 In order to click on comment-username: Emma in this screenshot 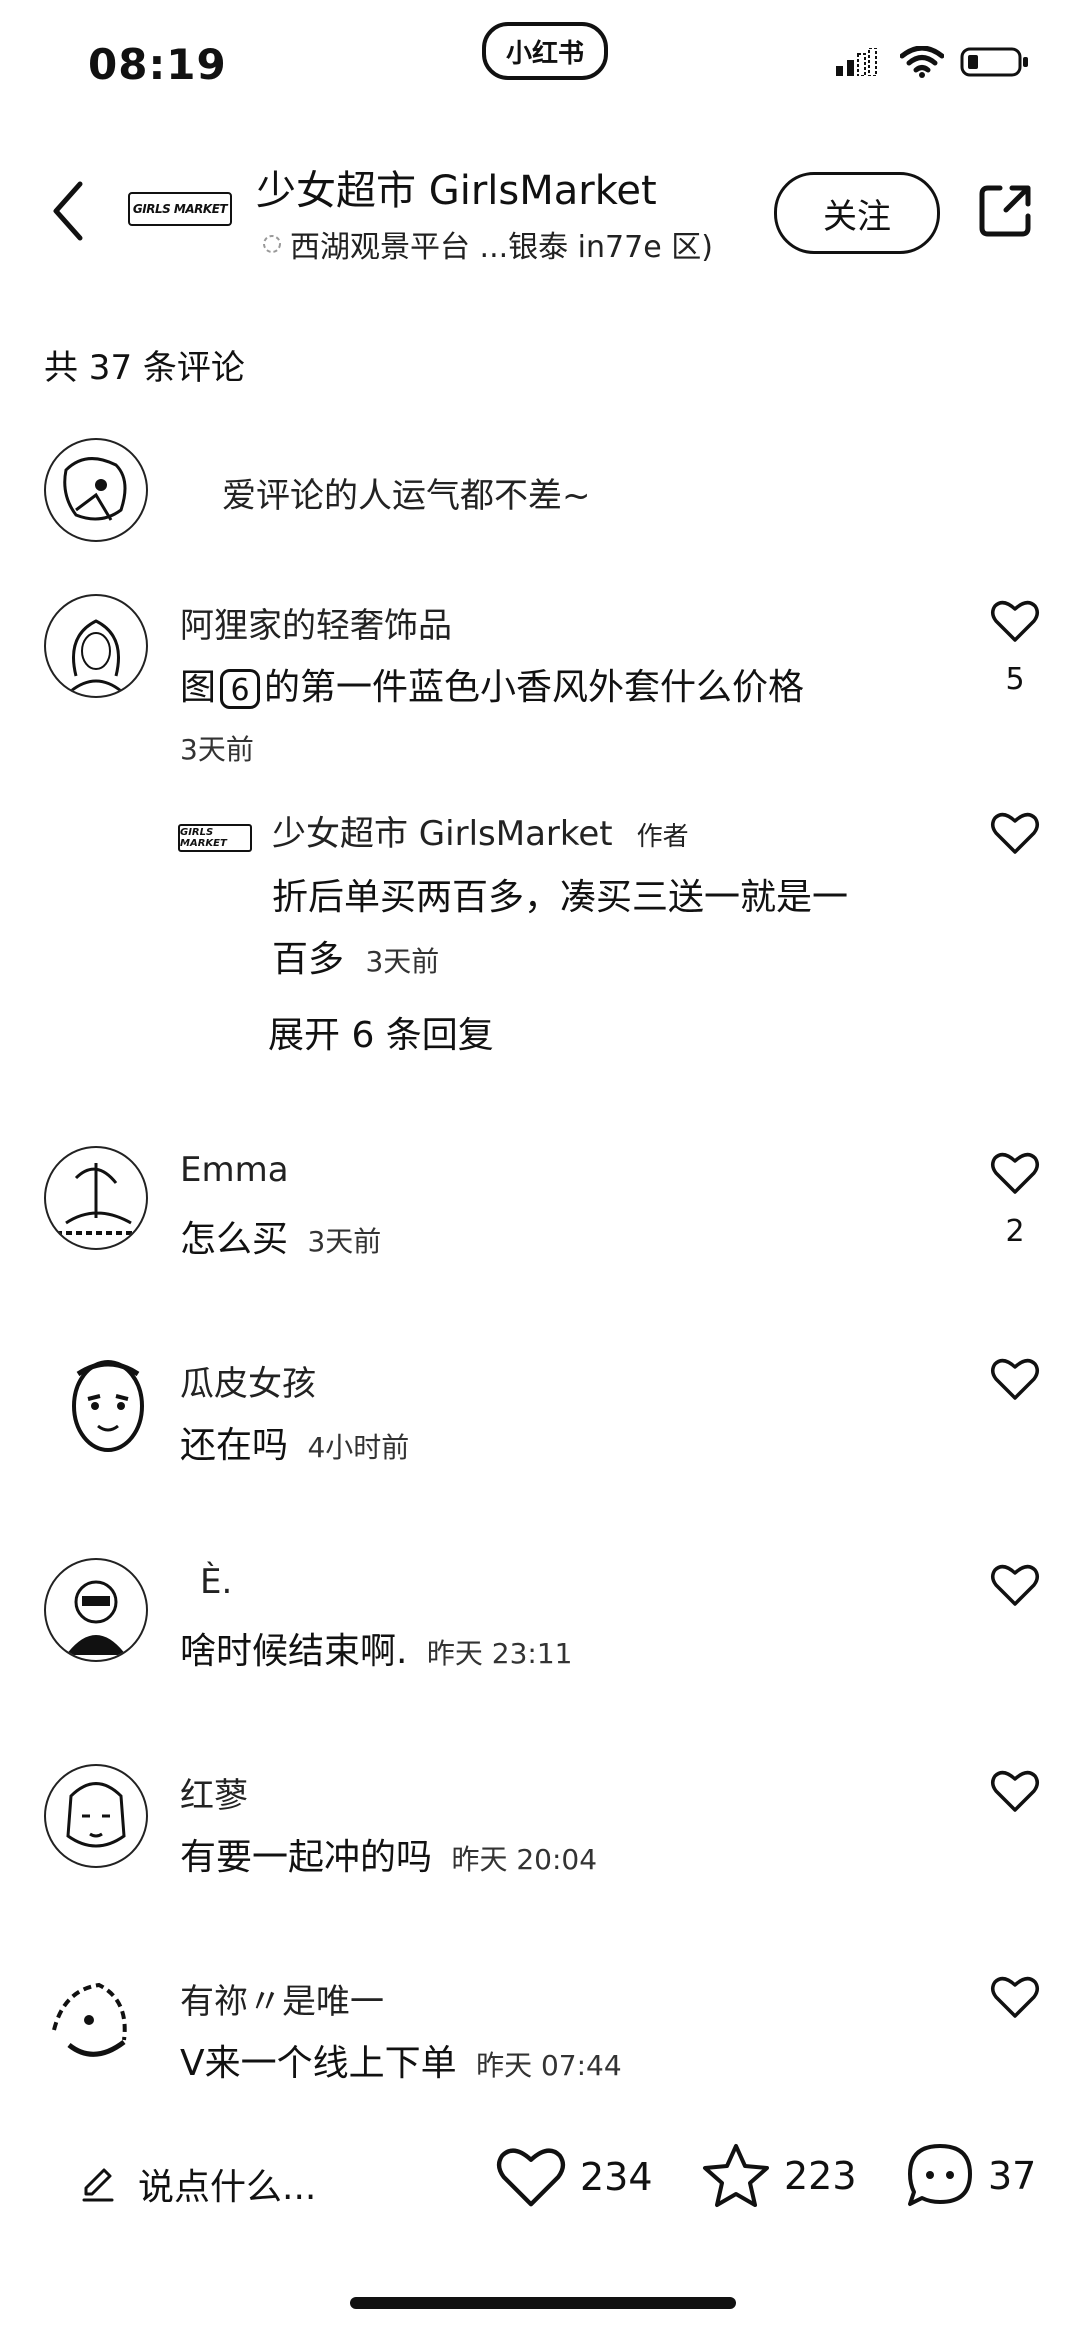, I will do `click(234, 1170)`.